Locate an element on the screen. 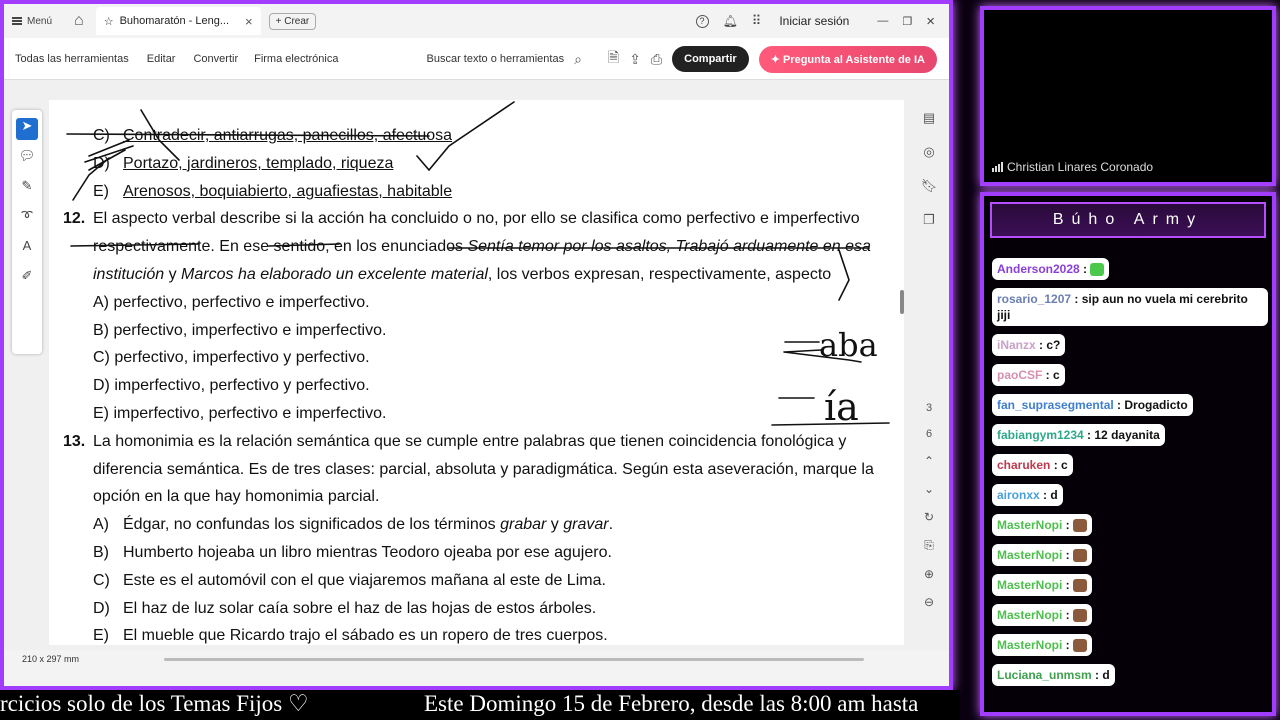 This screenshot has height=720, width=1280. tool-esign: Firma electrónica is located at coordinates (296, 59).